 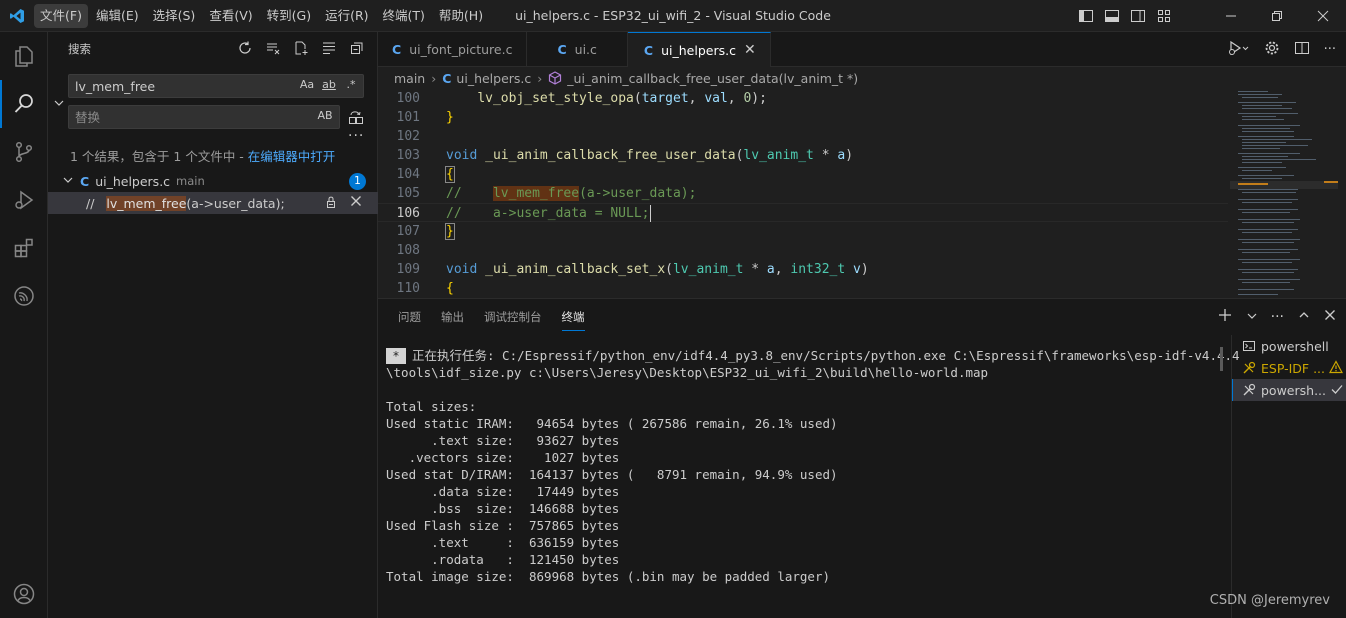 What do you see at coordinates (513, 317) in the screenshot?
I see `tab-debug-console: 调试控制台` at bounding box center [513, 317].